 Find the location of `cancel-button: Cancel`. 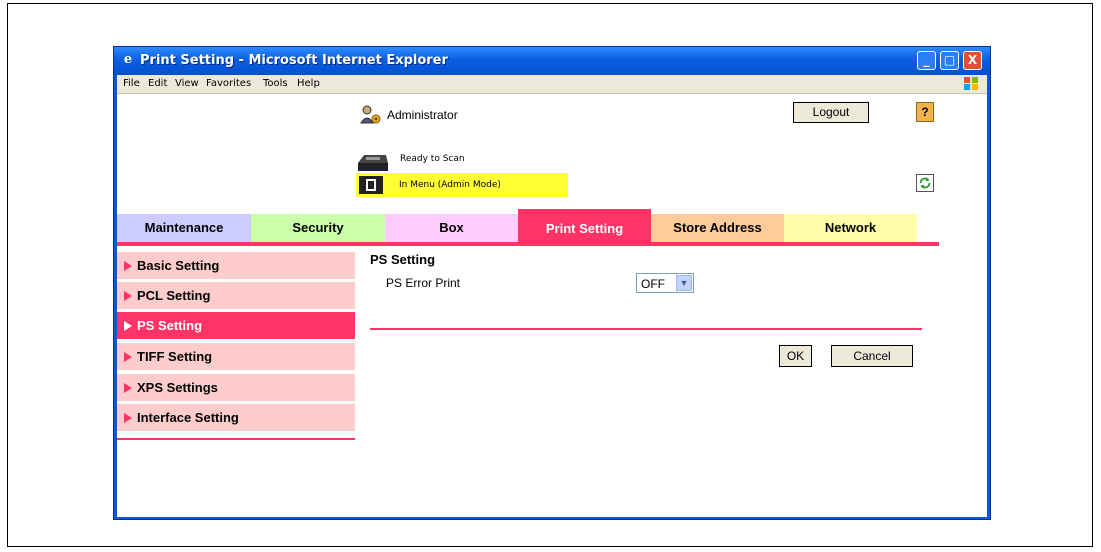

cancel-button: Cancel is located at coordinates (872, 356).